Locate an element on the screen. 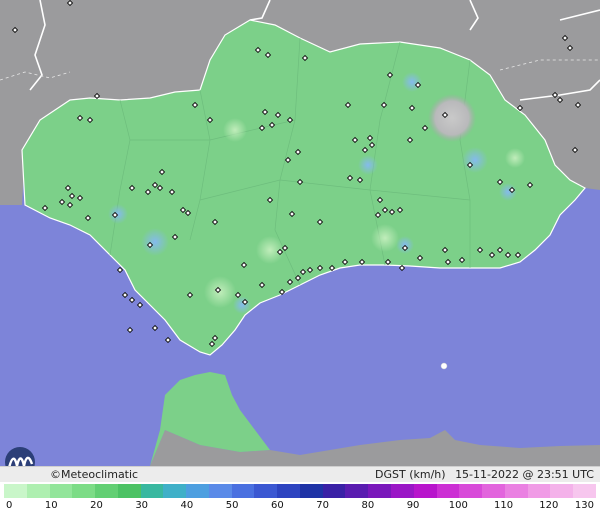 The image size is (600, 517). color-scale: 0 10 20 30 40 50 60 70 80 90 100 110 120 130 is located at coordinates (300, 499).